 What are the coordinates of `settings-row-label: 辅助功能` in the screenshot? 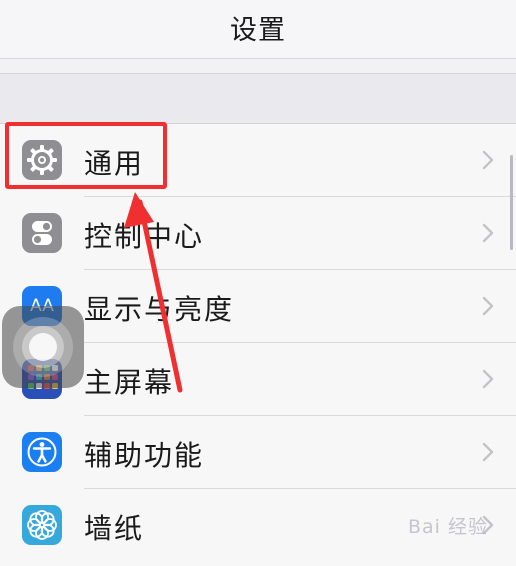 It's located at (144, 455).